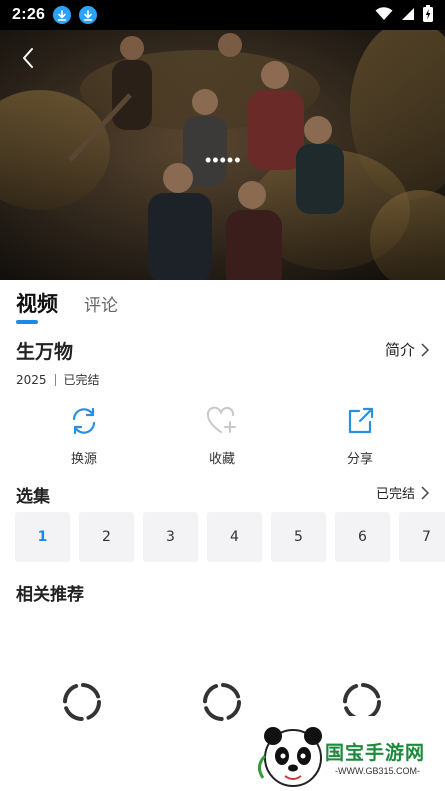 This screenshot has width=445, height=791. What do you see at coordinates (67, 303) in the screenshot?
I see `tab-bar: 视频 评论` at bounding box center [67, 303].